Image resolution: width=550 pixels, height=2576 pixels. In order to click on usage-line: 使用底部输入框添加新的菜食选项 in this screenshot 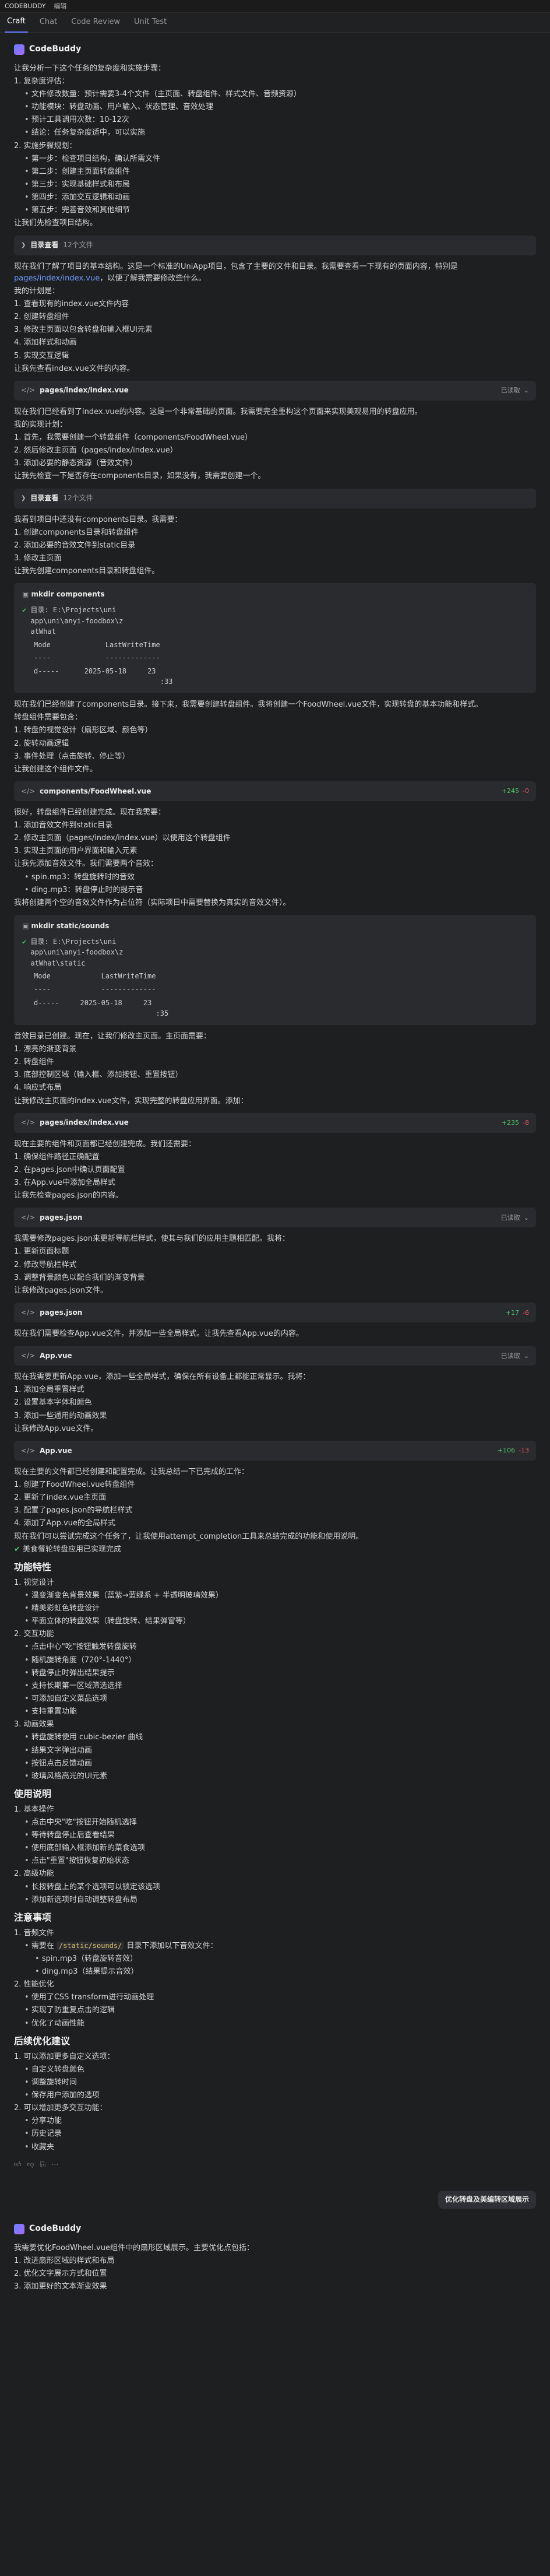, I will do `click(275, 1848)`.